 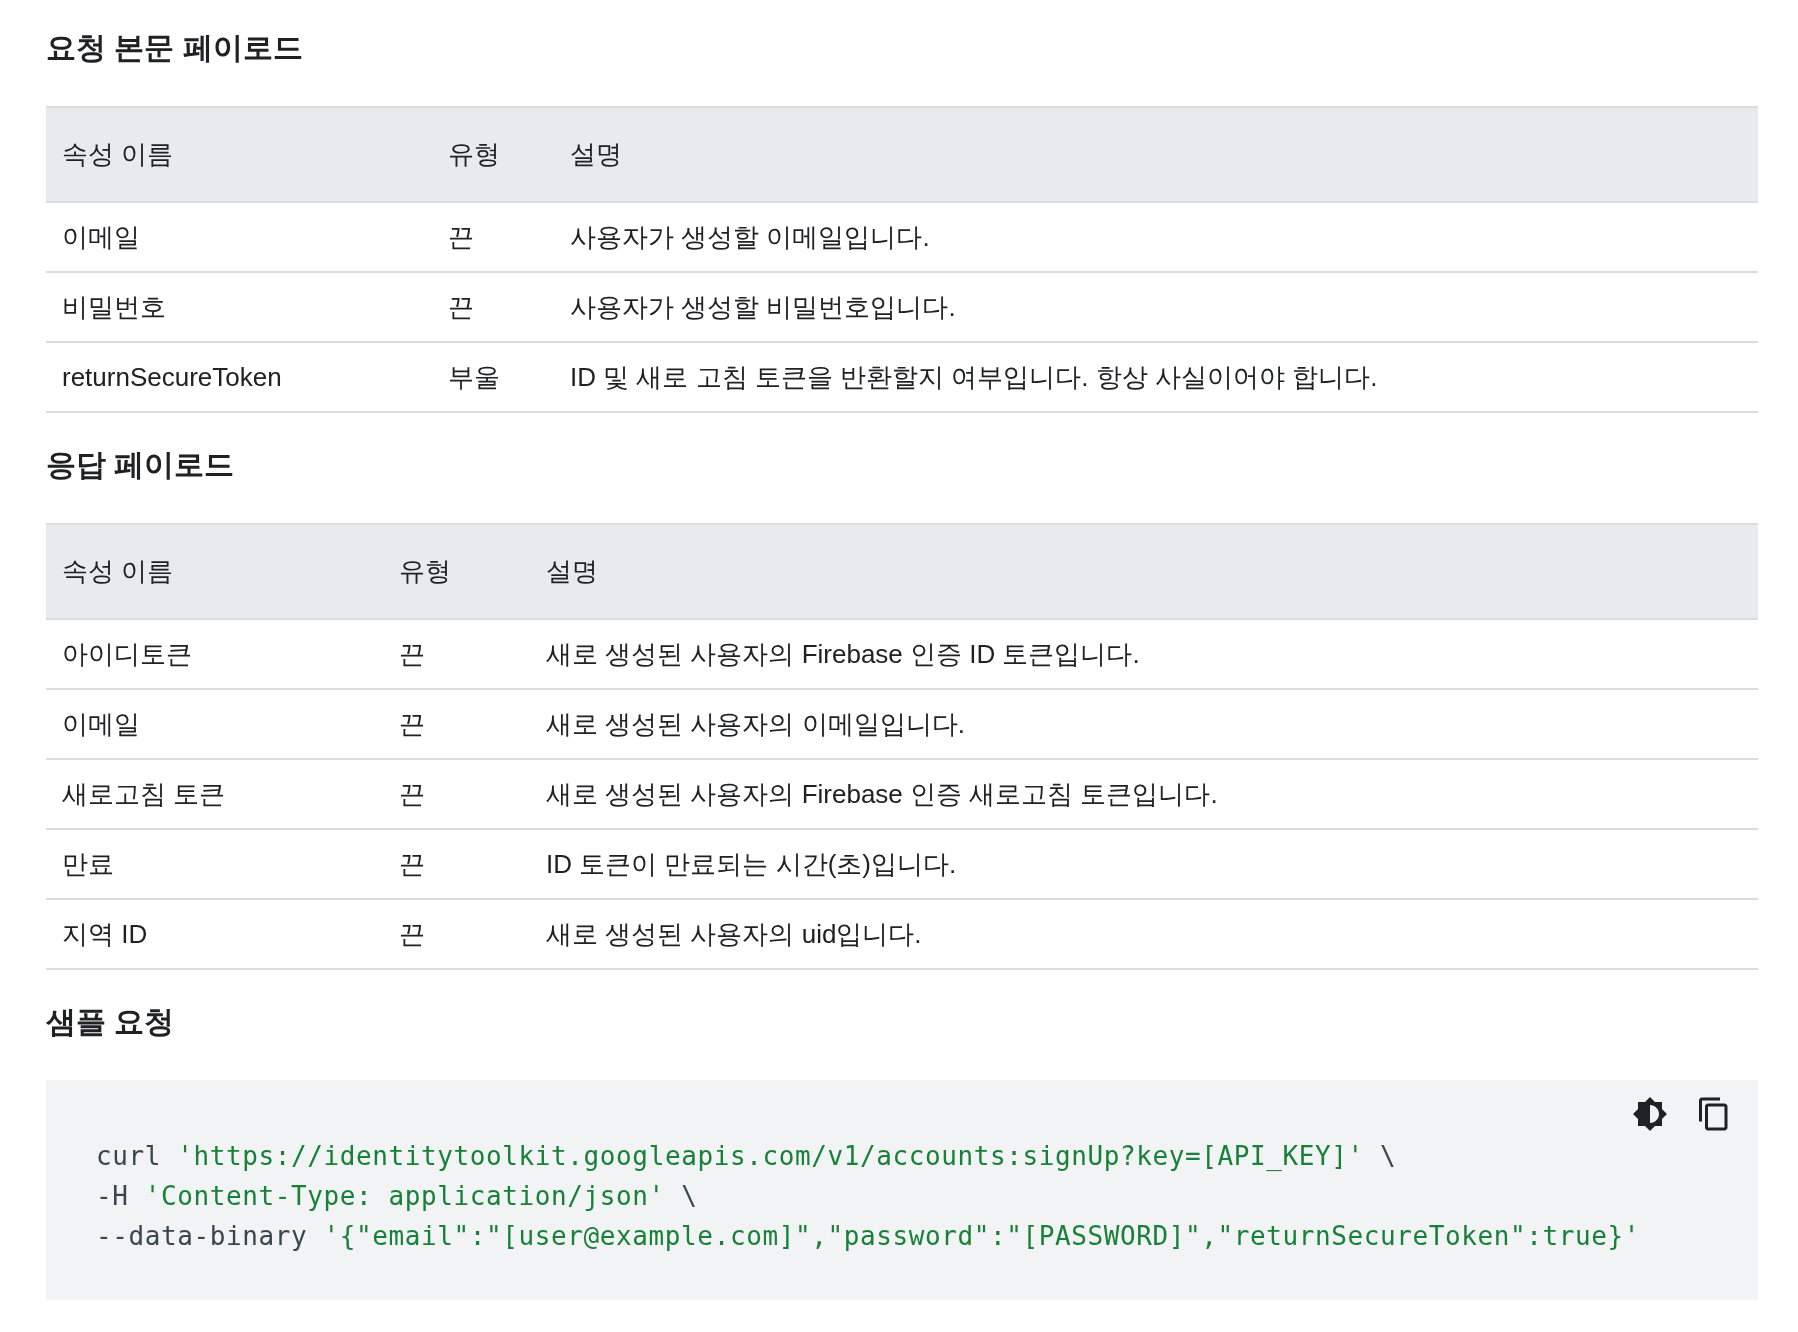 What do you see at coordinates (175, 48) in the screenshot?
I see `section-heading: 요청 본문 페이로드` at bounding box center [175, 48].